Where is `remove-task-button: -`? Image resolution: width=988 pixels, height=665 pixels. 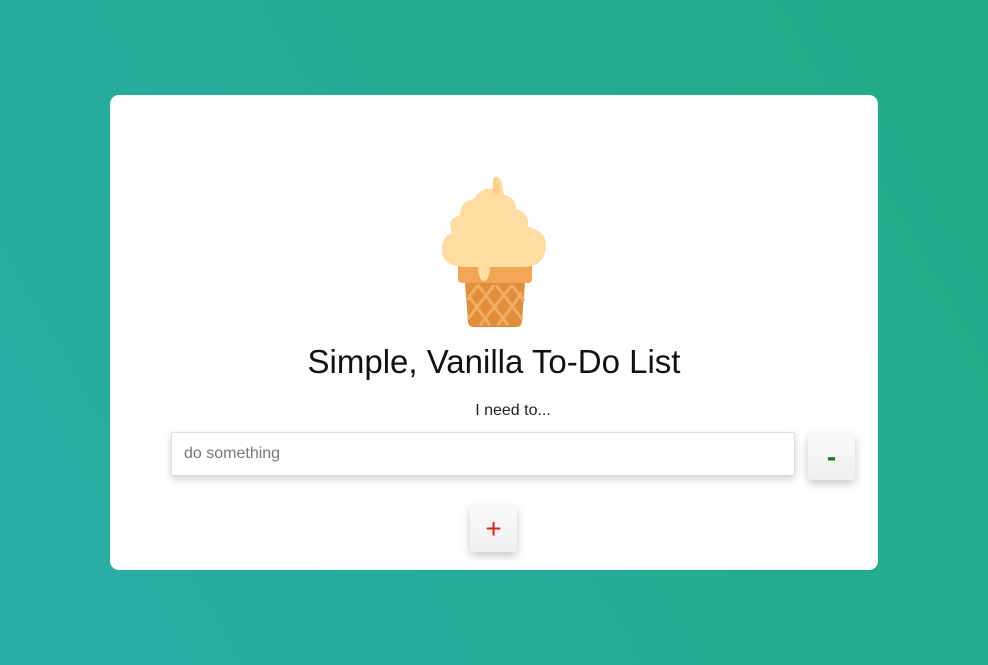 remove-task-button: - is located at coordinates (831, 456).